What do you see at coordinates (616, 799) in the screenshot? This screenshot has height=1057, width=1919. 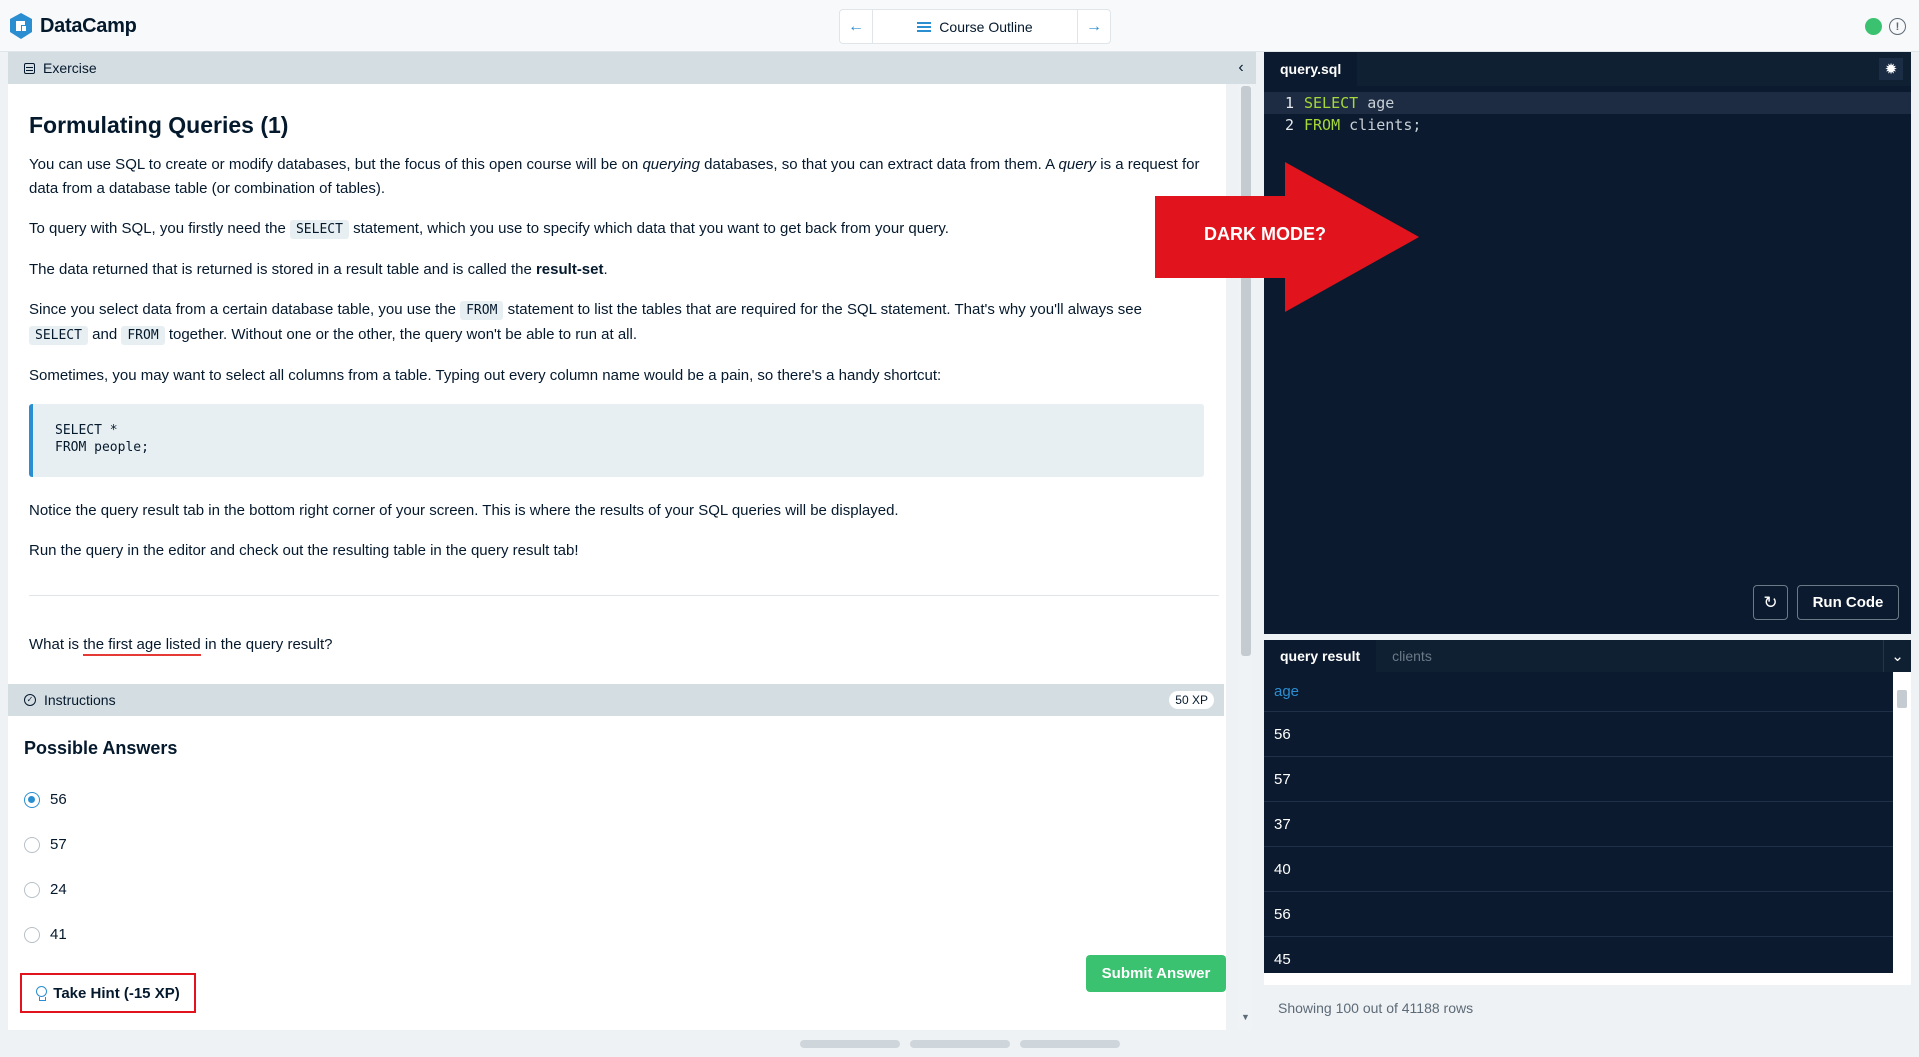 I see `answer-option: 56` at bounding box center [616, 799].